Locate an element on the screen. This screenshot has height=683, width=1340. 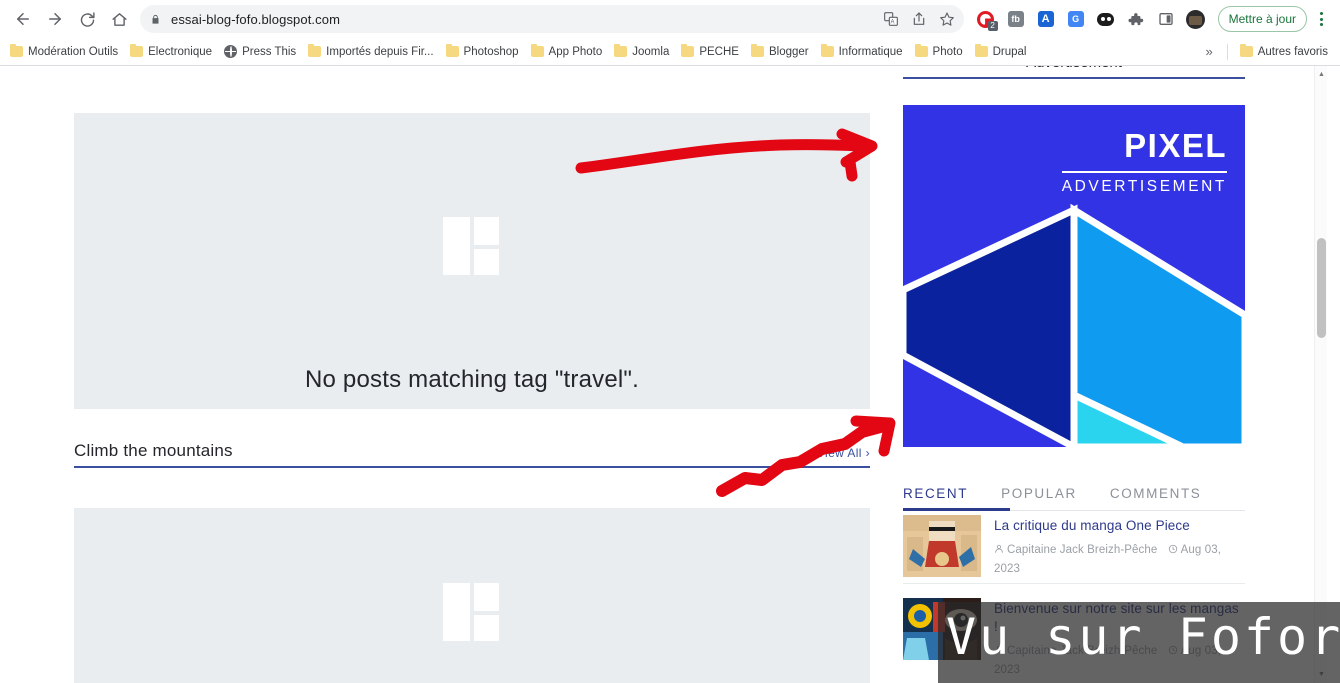
bookmark-label: Electronique is located at coordinates (180, 51).